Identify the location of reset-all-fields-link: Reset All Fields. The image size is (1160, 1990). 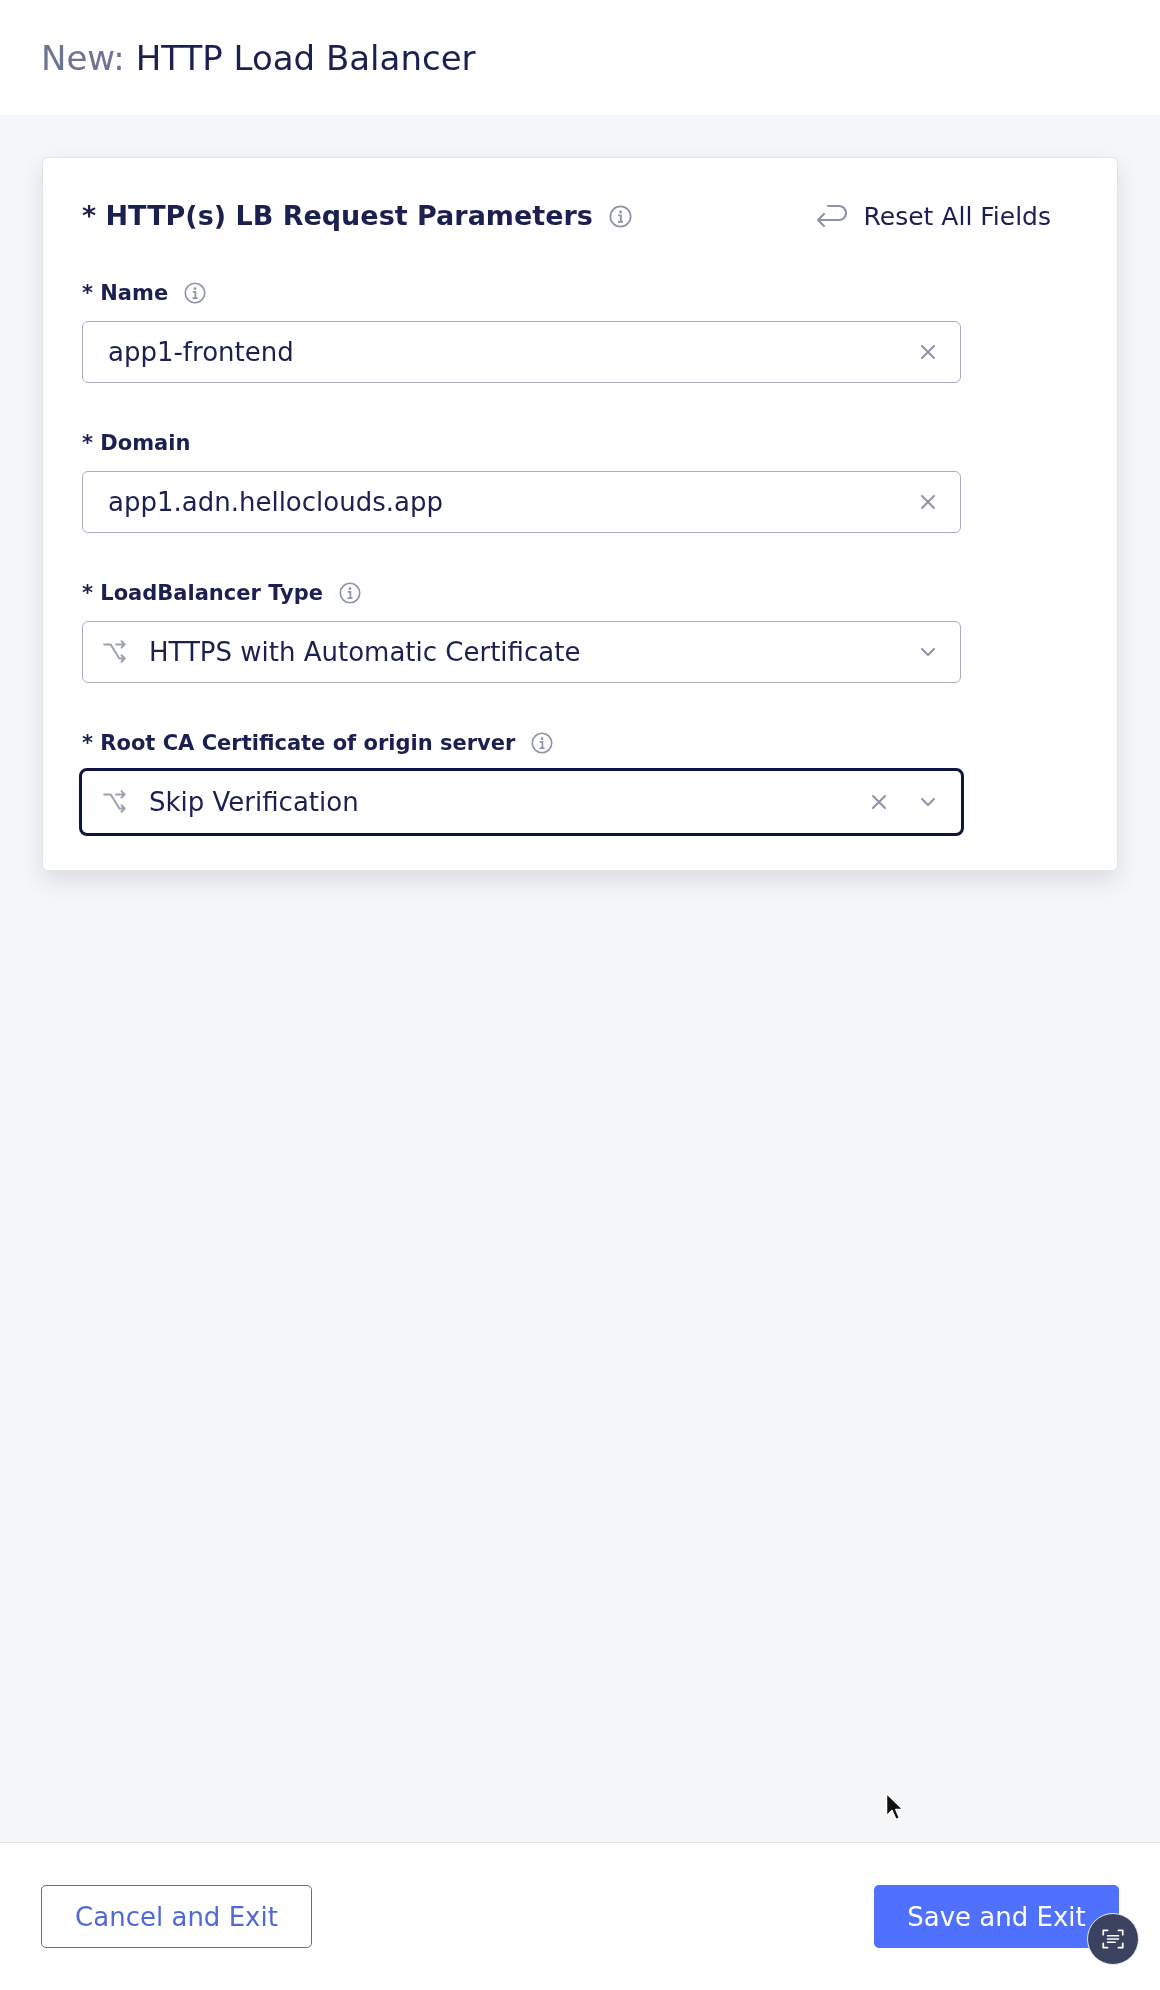
(932, 216).